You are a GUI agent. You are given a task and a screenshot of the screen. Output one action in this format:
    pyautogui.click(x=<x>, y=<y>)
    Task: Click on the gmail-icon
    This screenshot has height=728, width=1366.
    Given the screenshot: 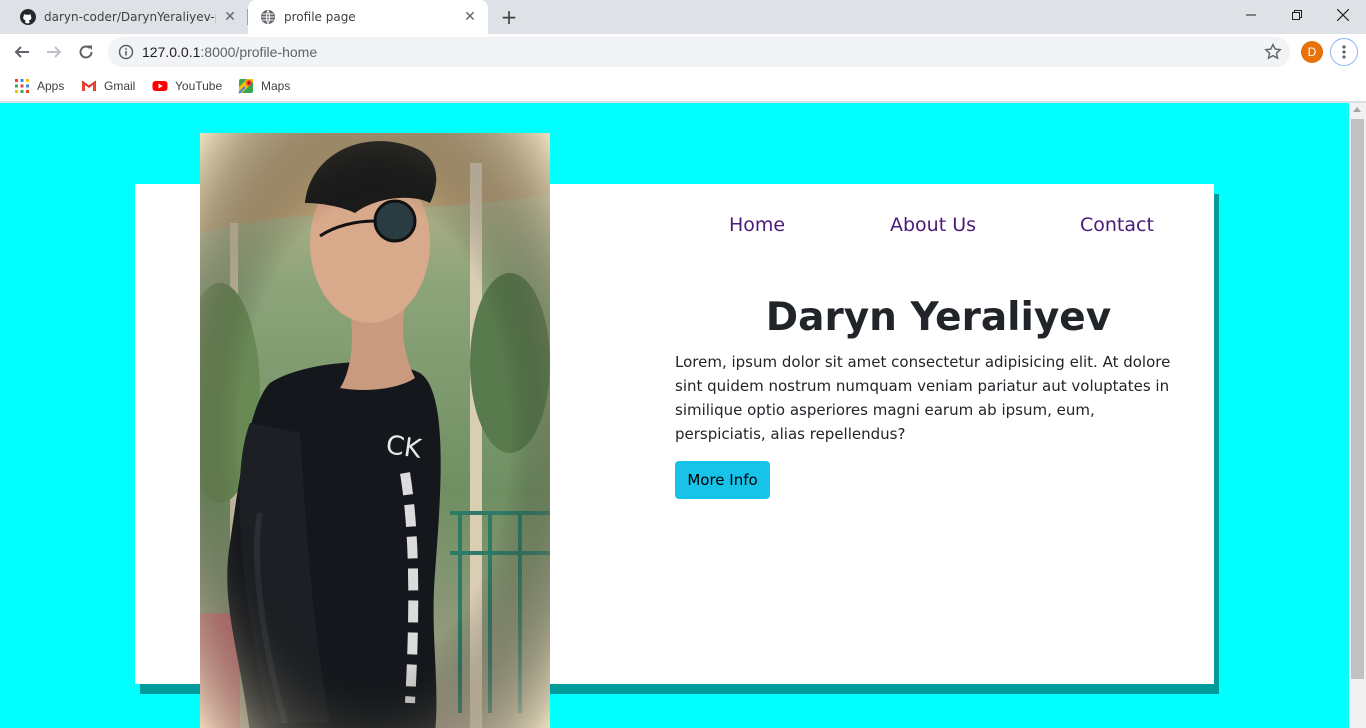 What is the action you would take?
    pyautogui.click(x=89, y=85)
    